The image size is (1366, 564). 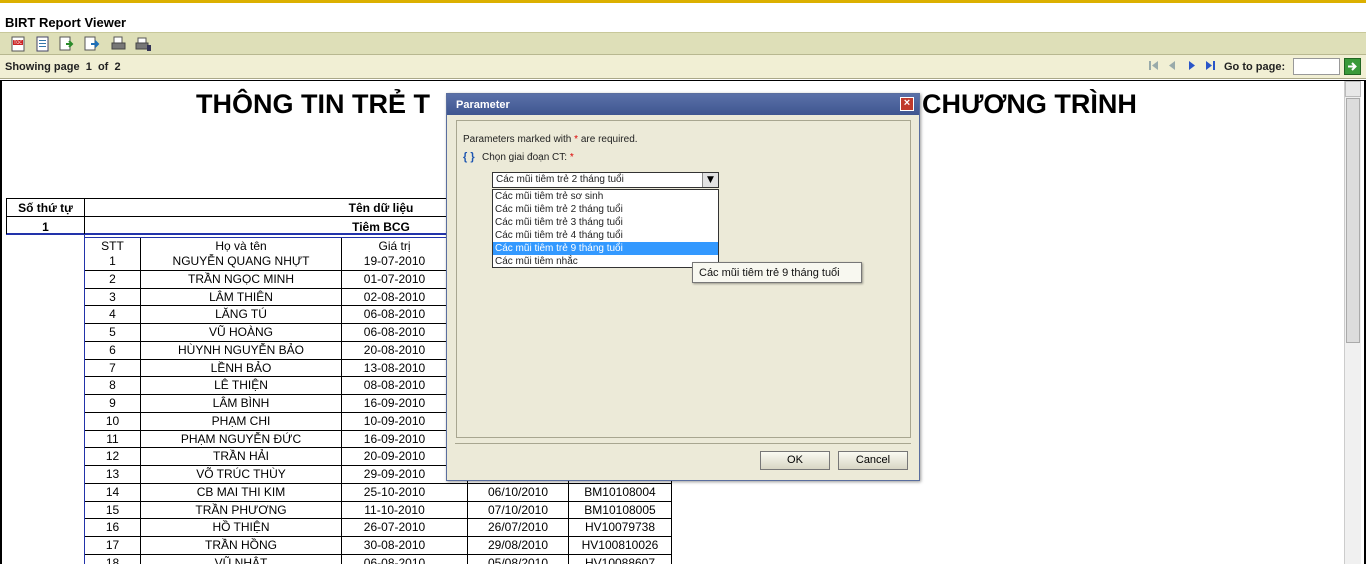 I want to click on row-stt: 17, so click(x=112, y=545).